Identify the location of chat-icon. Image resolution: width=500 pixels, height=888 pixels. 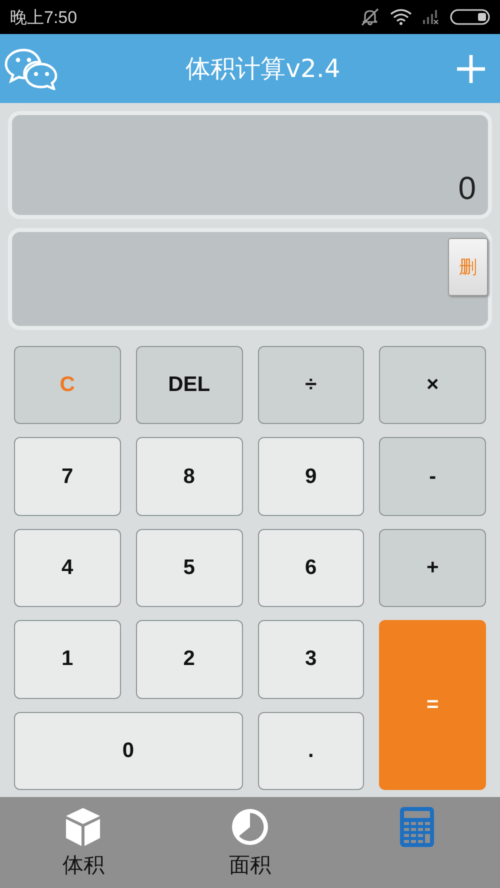
(31, 69).